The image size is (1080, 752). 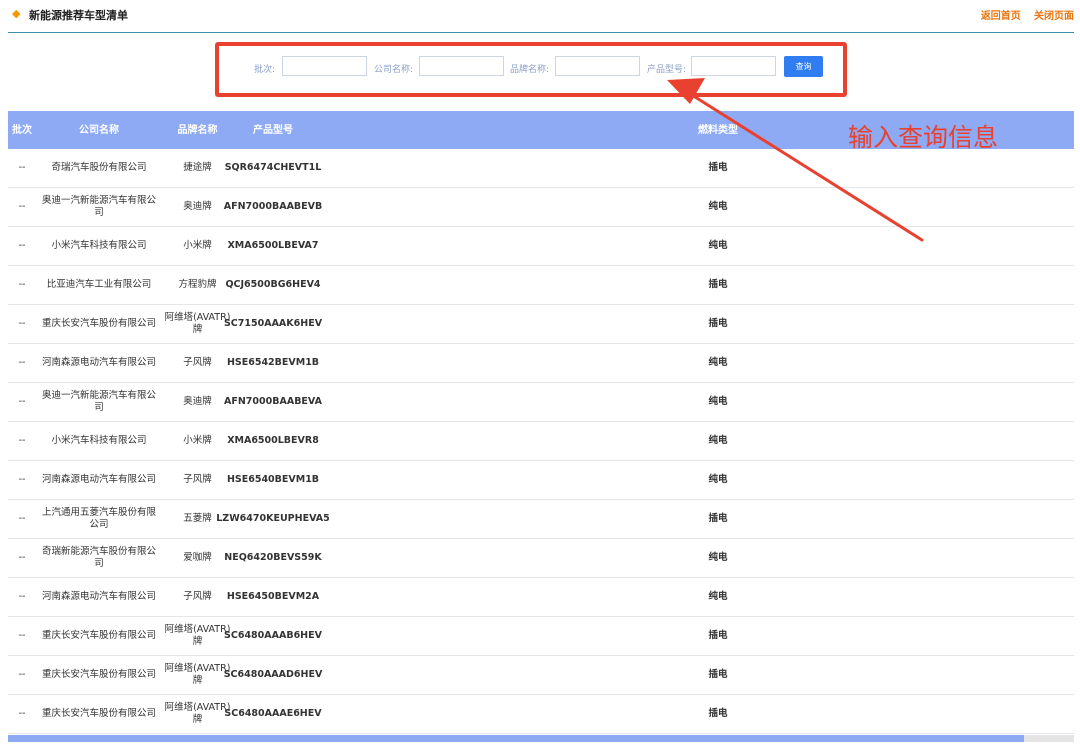 What do you see at coordinates (273, 167) in the screenshot?
I see `cell-model: SQR6474CHEVT1L` at bounding box center [273, 167].